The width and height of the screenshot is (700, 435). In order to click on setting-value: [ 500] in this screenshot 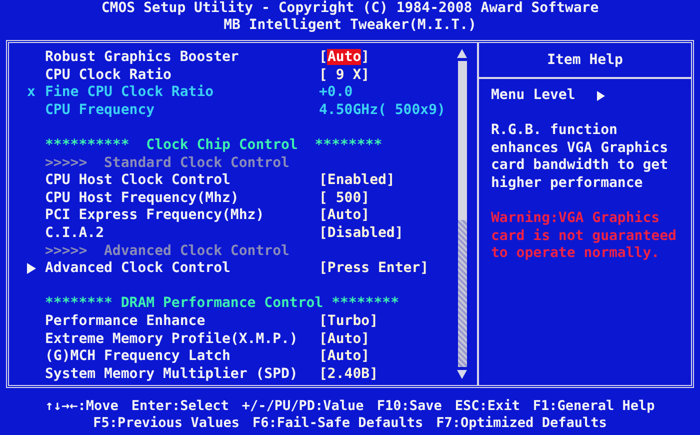, I will do `click(344, 199)`.